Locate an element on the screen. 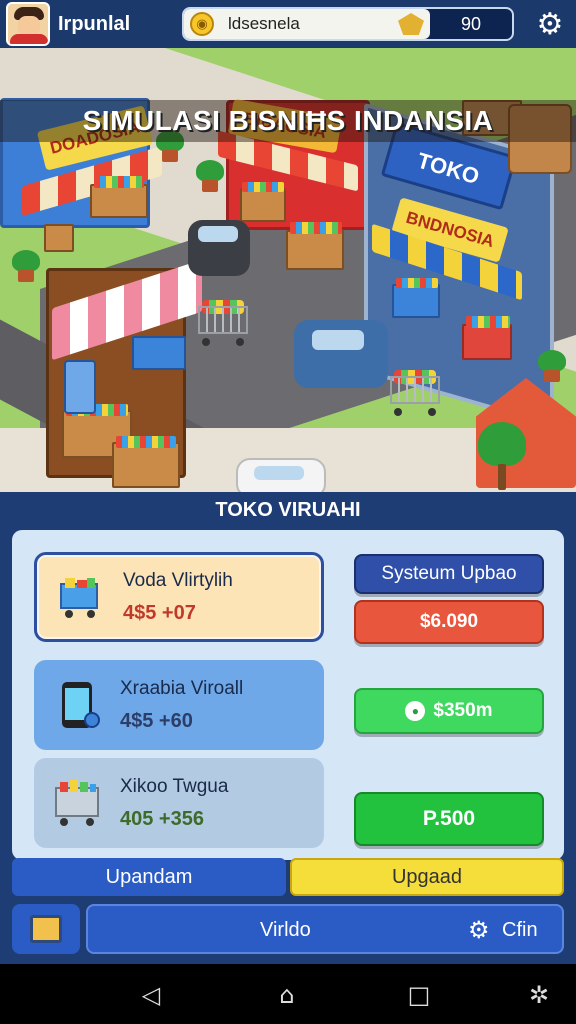  car-white-window is located at coordinates (279, 473).